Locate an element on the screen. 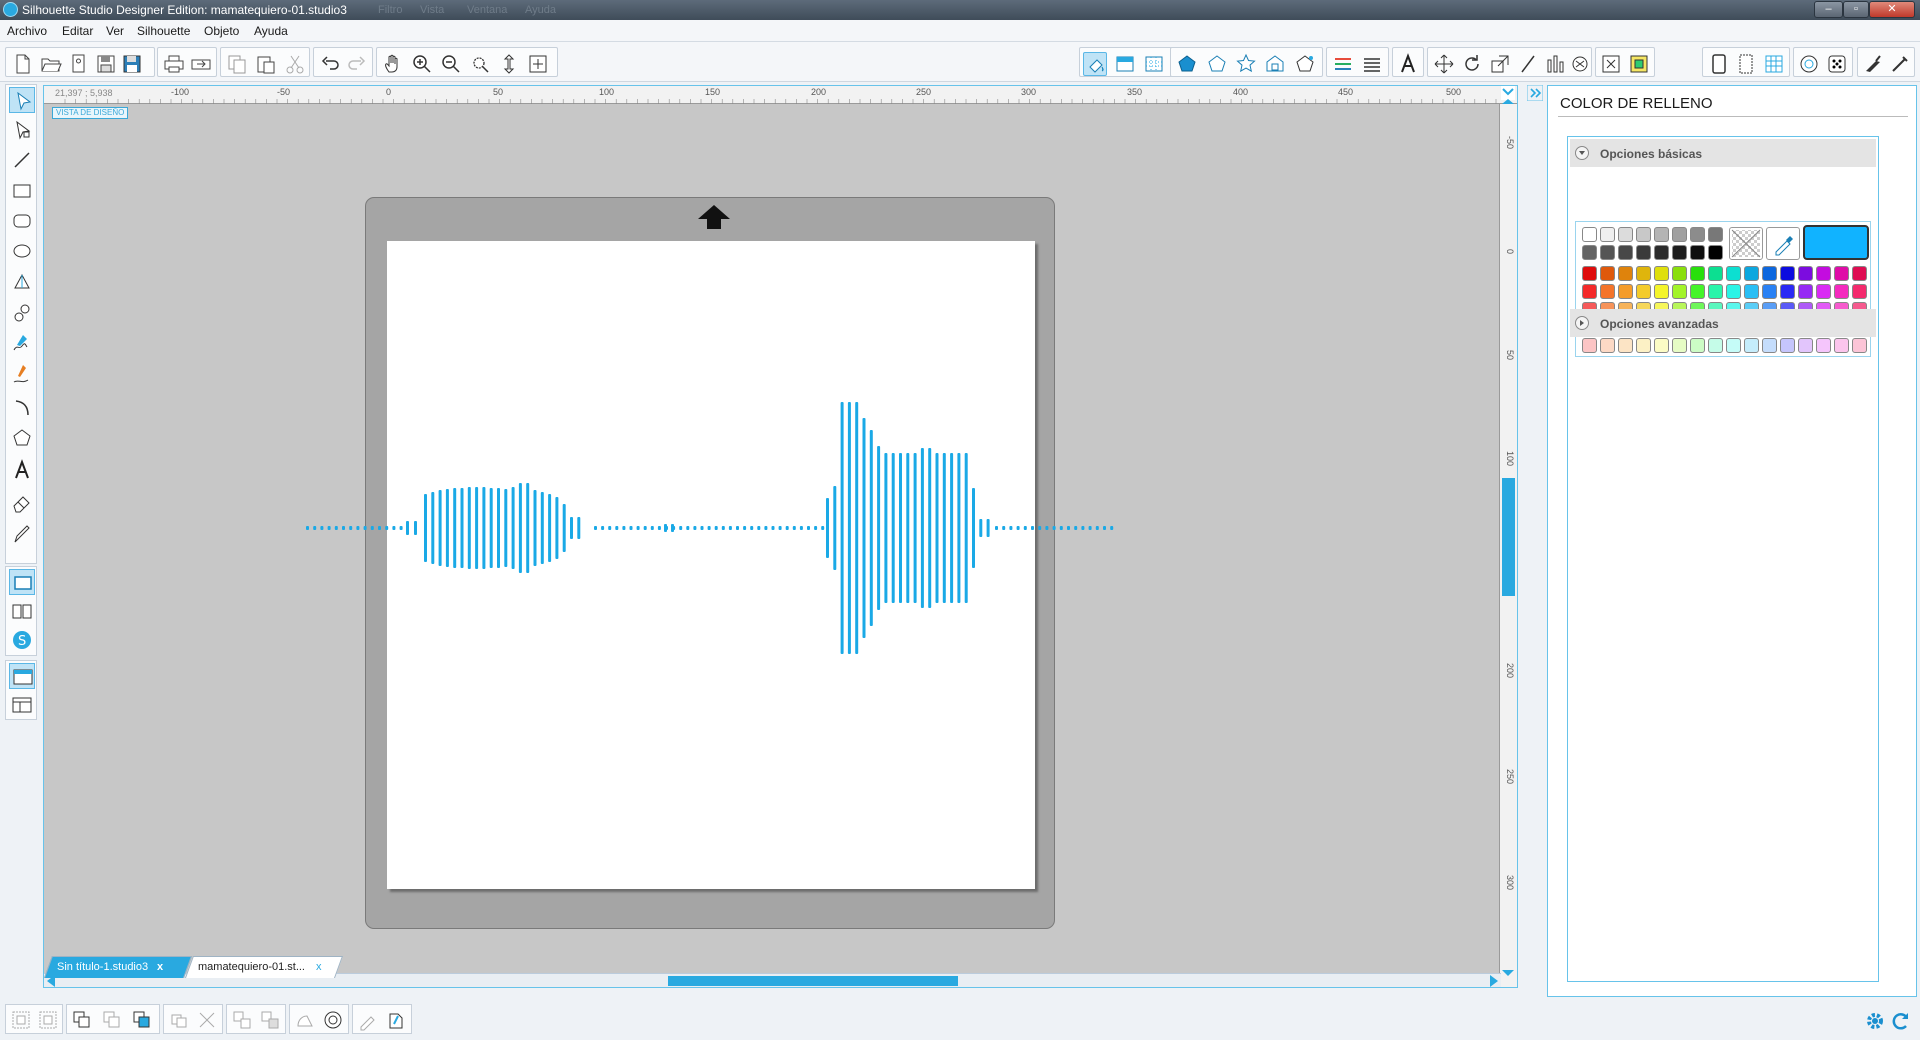 The image size is (1920, 1040). eraser-icon is located at coordinates (22, 503).